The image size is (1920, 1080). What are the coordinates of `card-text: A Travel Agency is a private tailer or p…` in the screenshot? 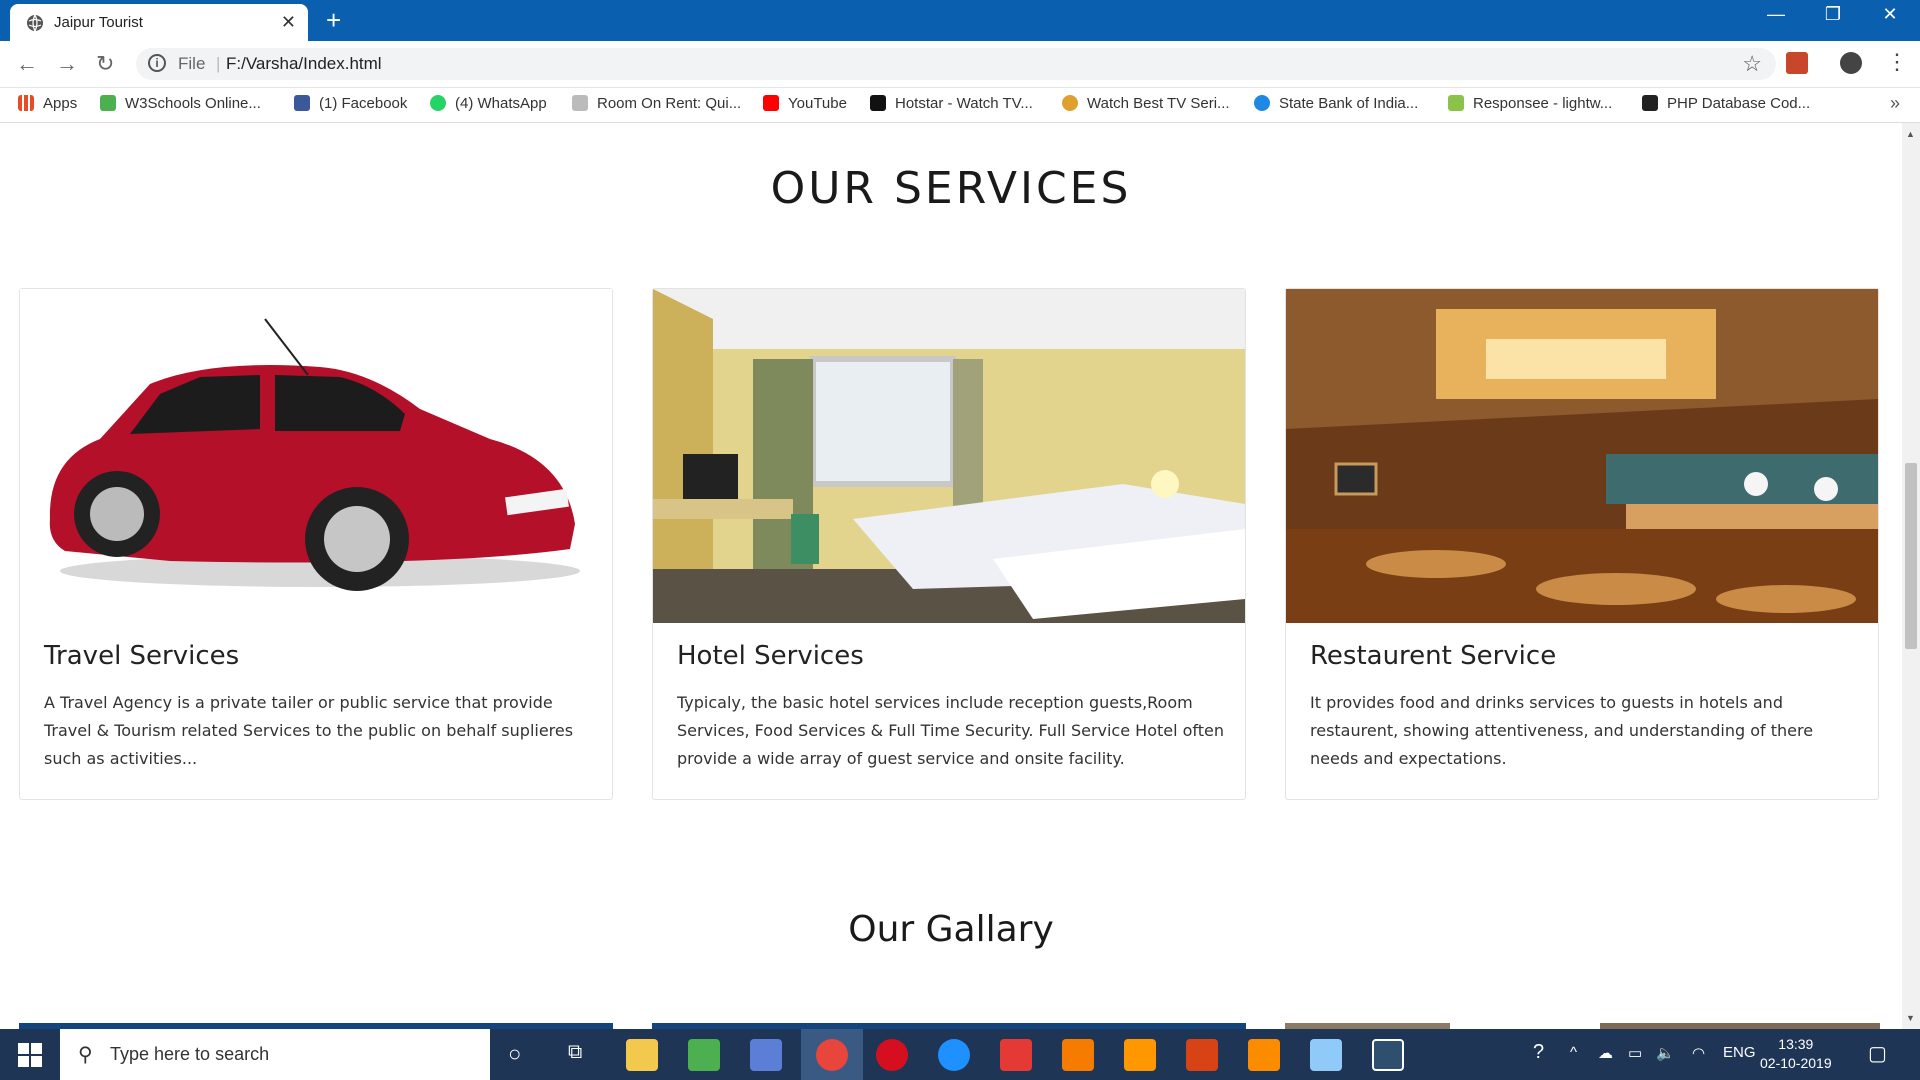 It's located at (309, 730).